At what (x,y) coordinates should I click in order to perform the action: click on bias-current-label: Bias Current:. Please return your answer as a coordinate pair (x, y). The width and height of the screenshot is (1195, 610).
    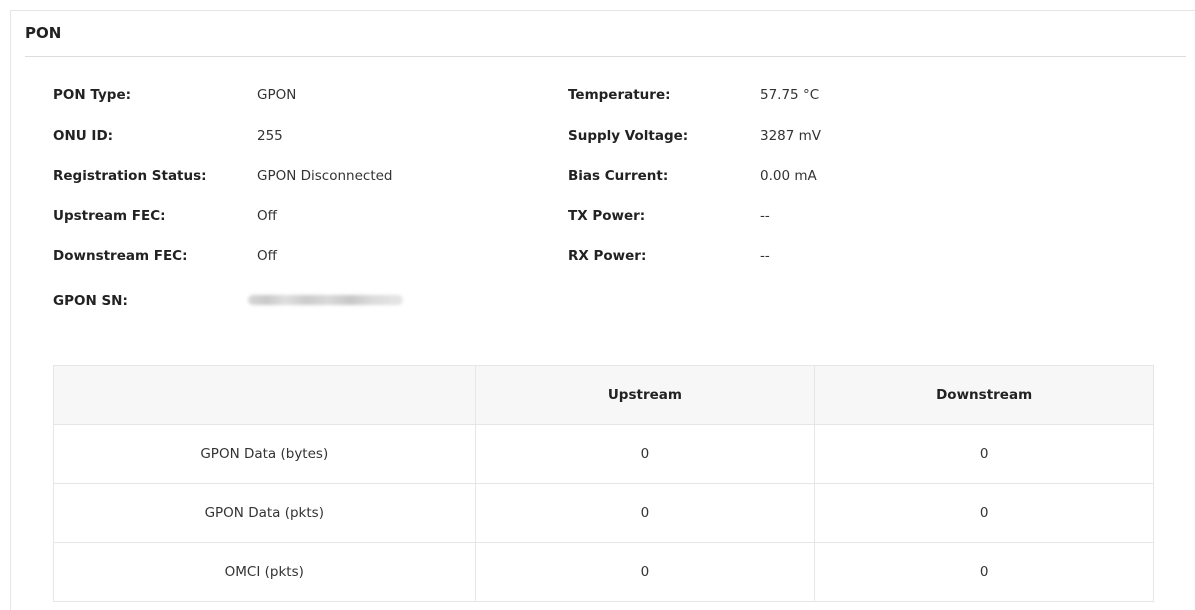
    Looking at the image, I should click on (618, 176).